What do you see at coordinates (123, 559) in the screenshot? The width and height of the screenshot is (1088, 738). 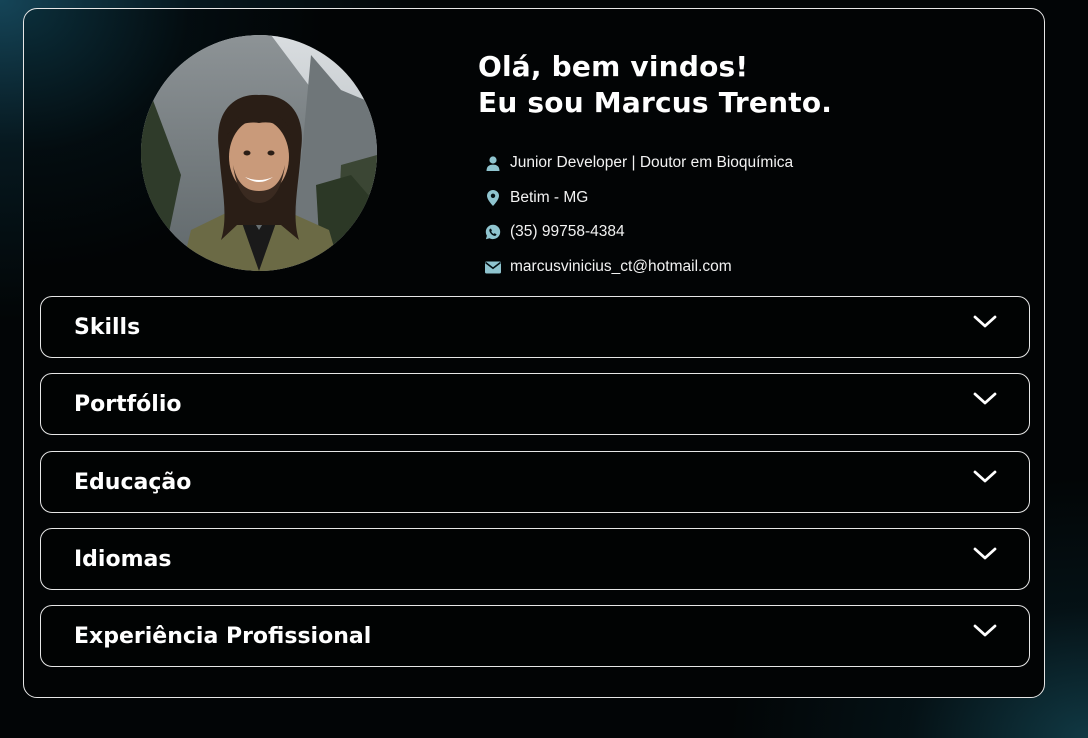 I see `accordion-languages-label: Idiomas` at bounding box center [123, 559].